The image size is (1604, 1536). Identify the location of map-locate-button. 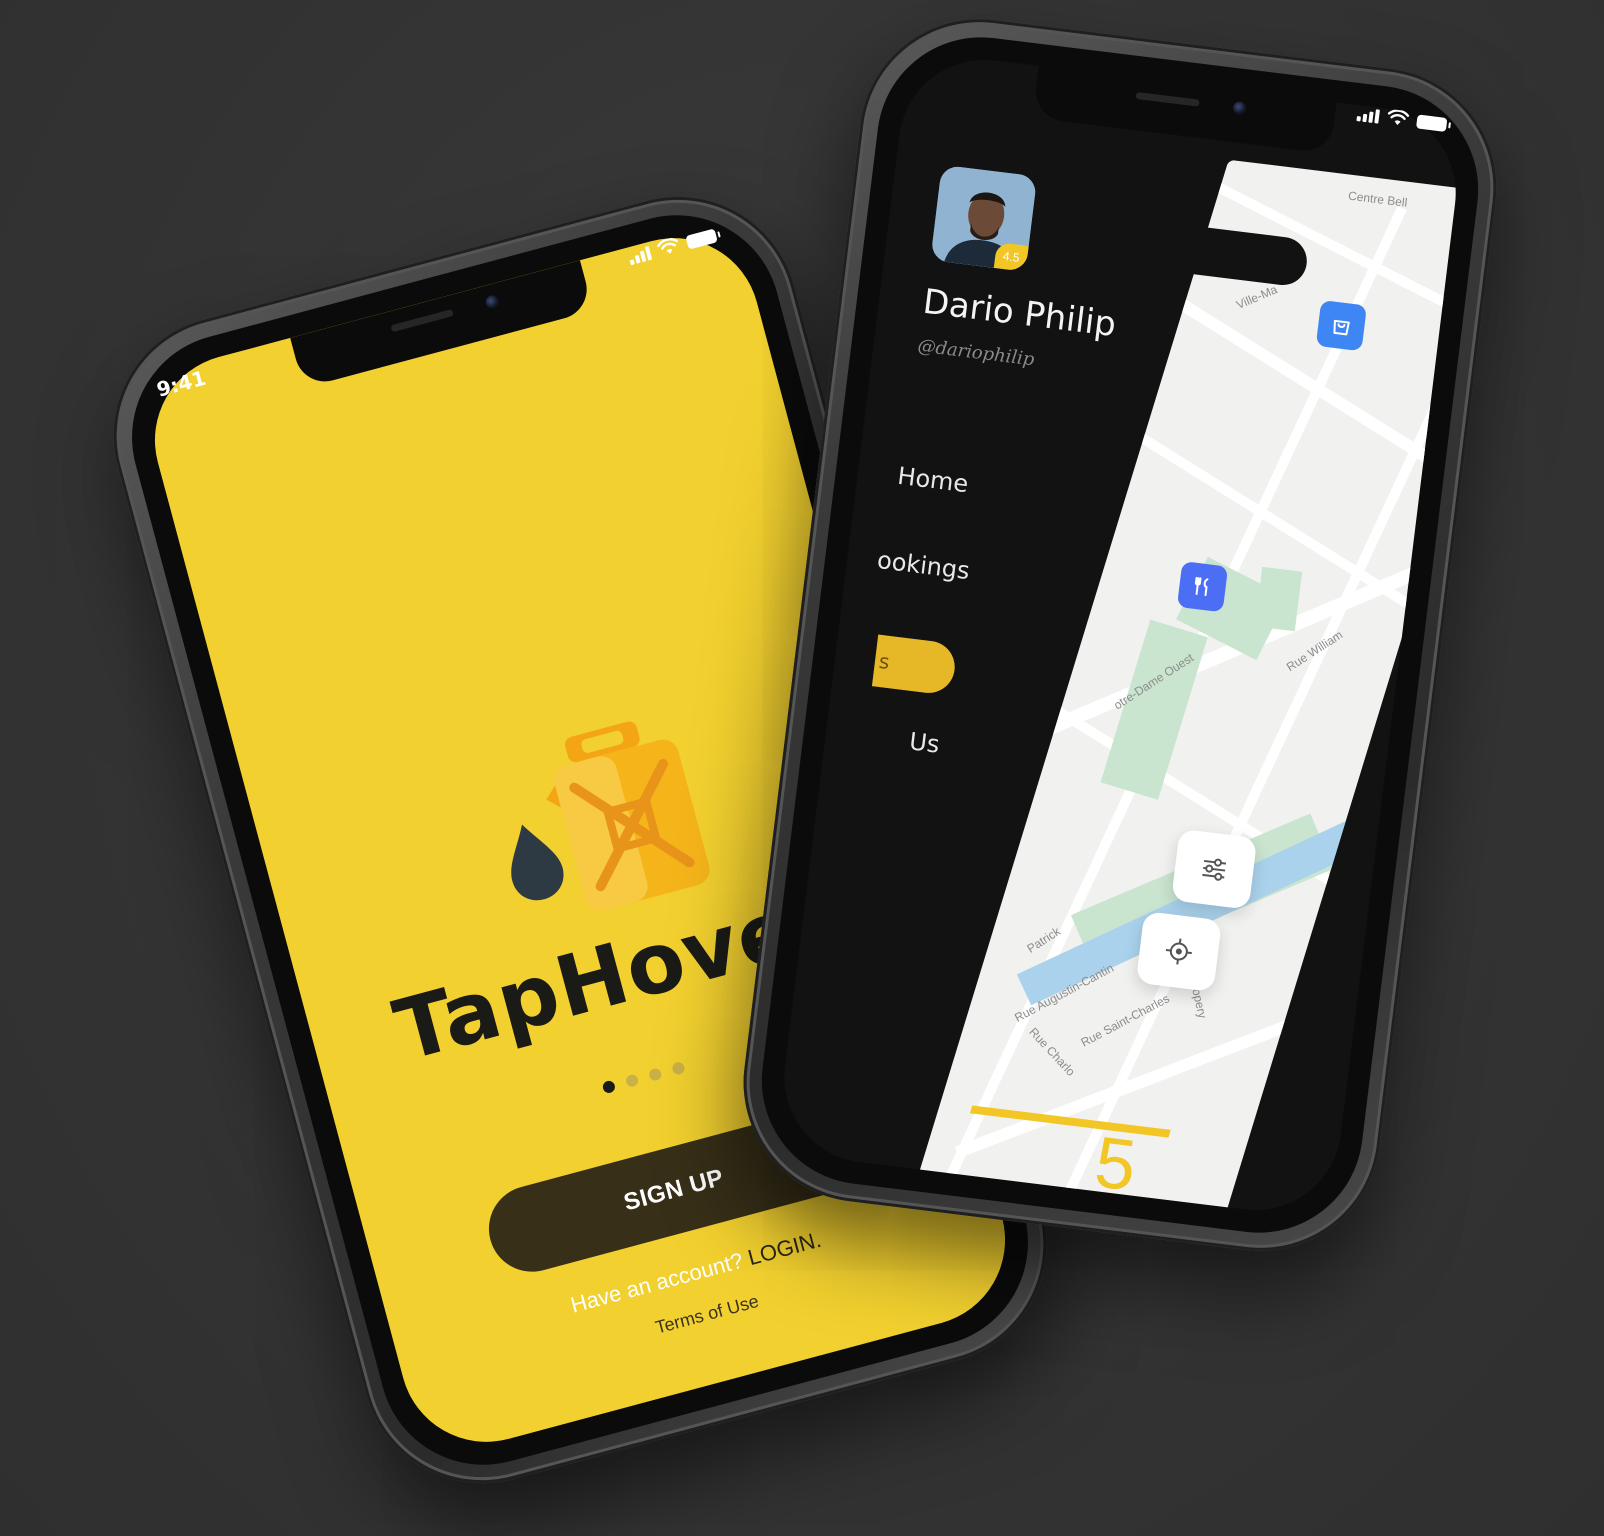
(1178, 952).